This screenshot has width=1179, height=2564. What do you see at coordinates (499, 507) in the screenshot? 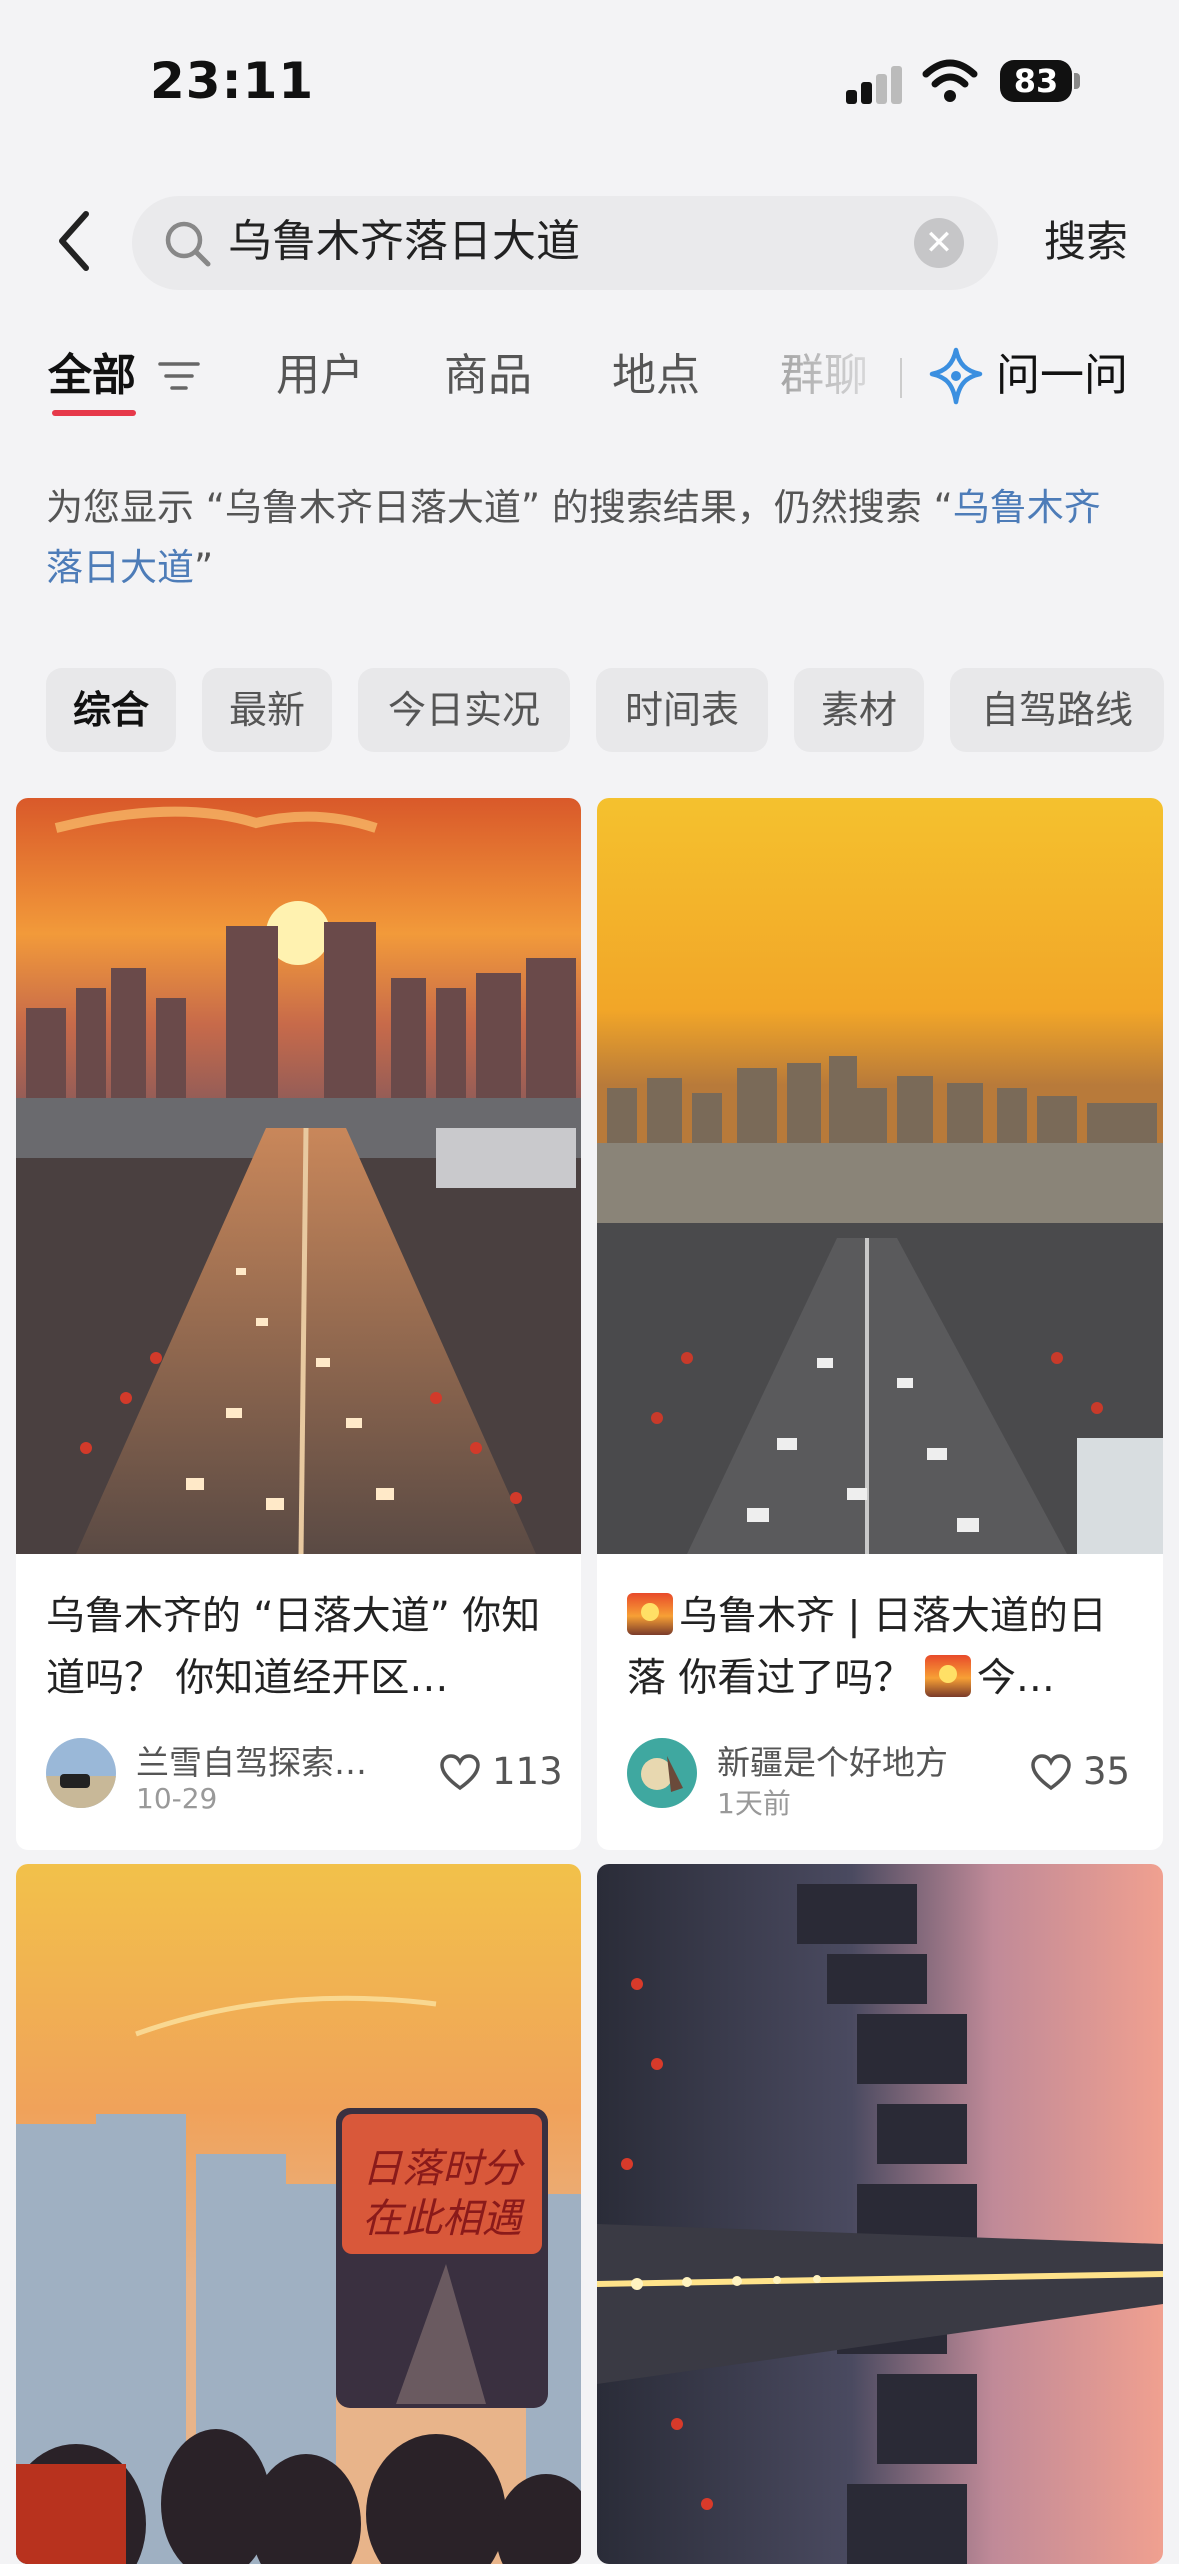
I see `notice-text: 为您显示 “乌鲁木齐日落大道” 的搜索结果，仍然搜索 “` at bounding box center [499, 507].